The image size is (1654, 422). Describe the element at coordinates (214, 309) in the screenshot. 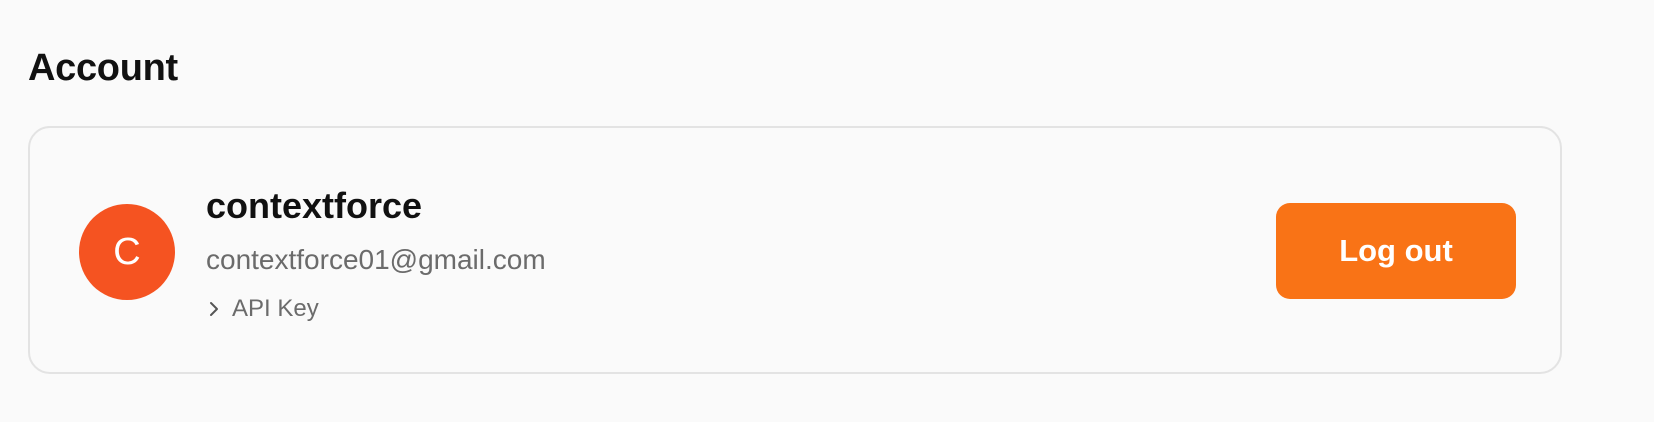

I see `chevron-right-icon` at that location.